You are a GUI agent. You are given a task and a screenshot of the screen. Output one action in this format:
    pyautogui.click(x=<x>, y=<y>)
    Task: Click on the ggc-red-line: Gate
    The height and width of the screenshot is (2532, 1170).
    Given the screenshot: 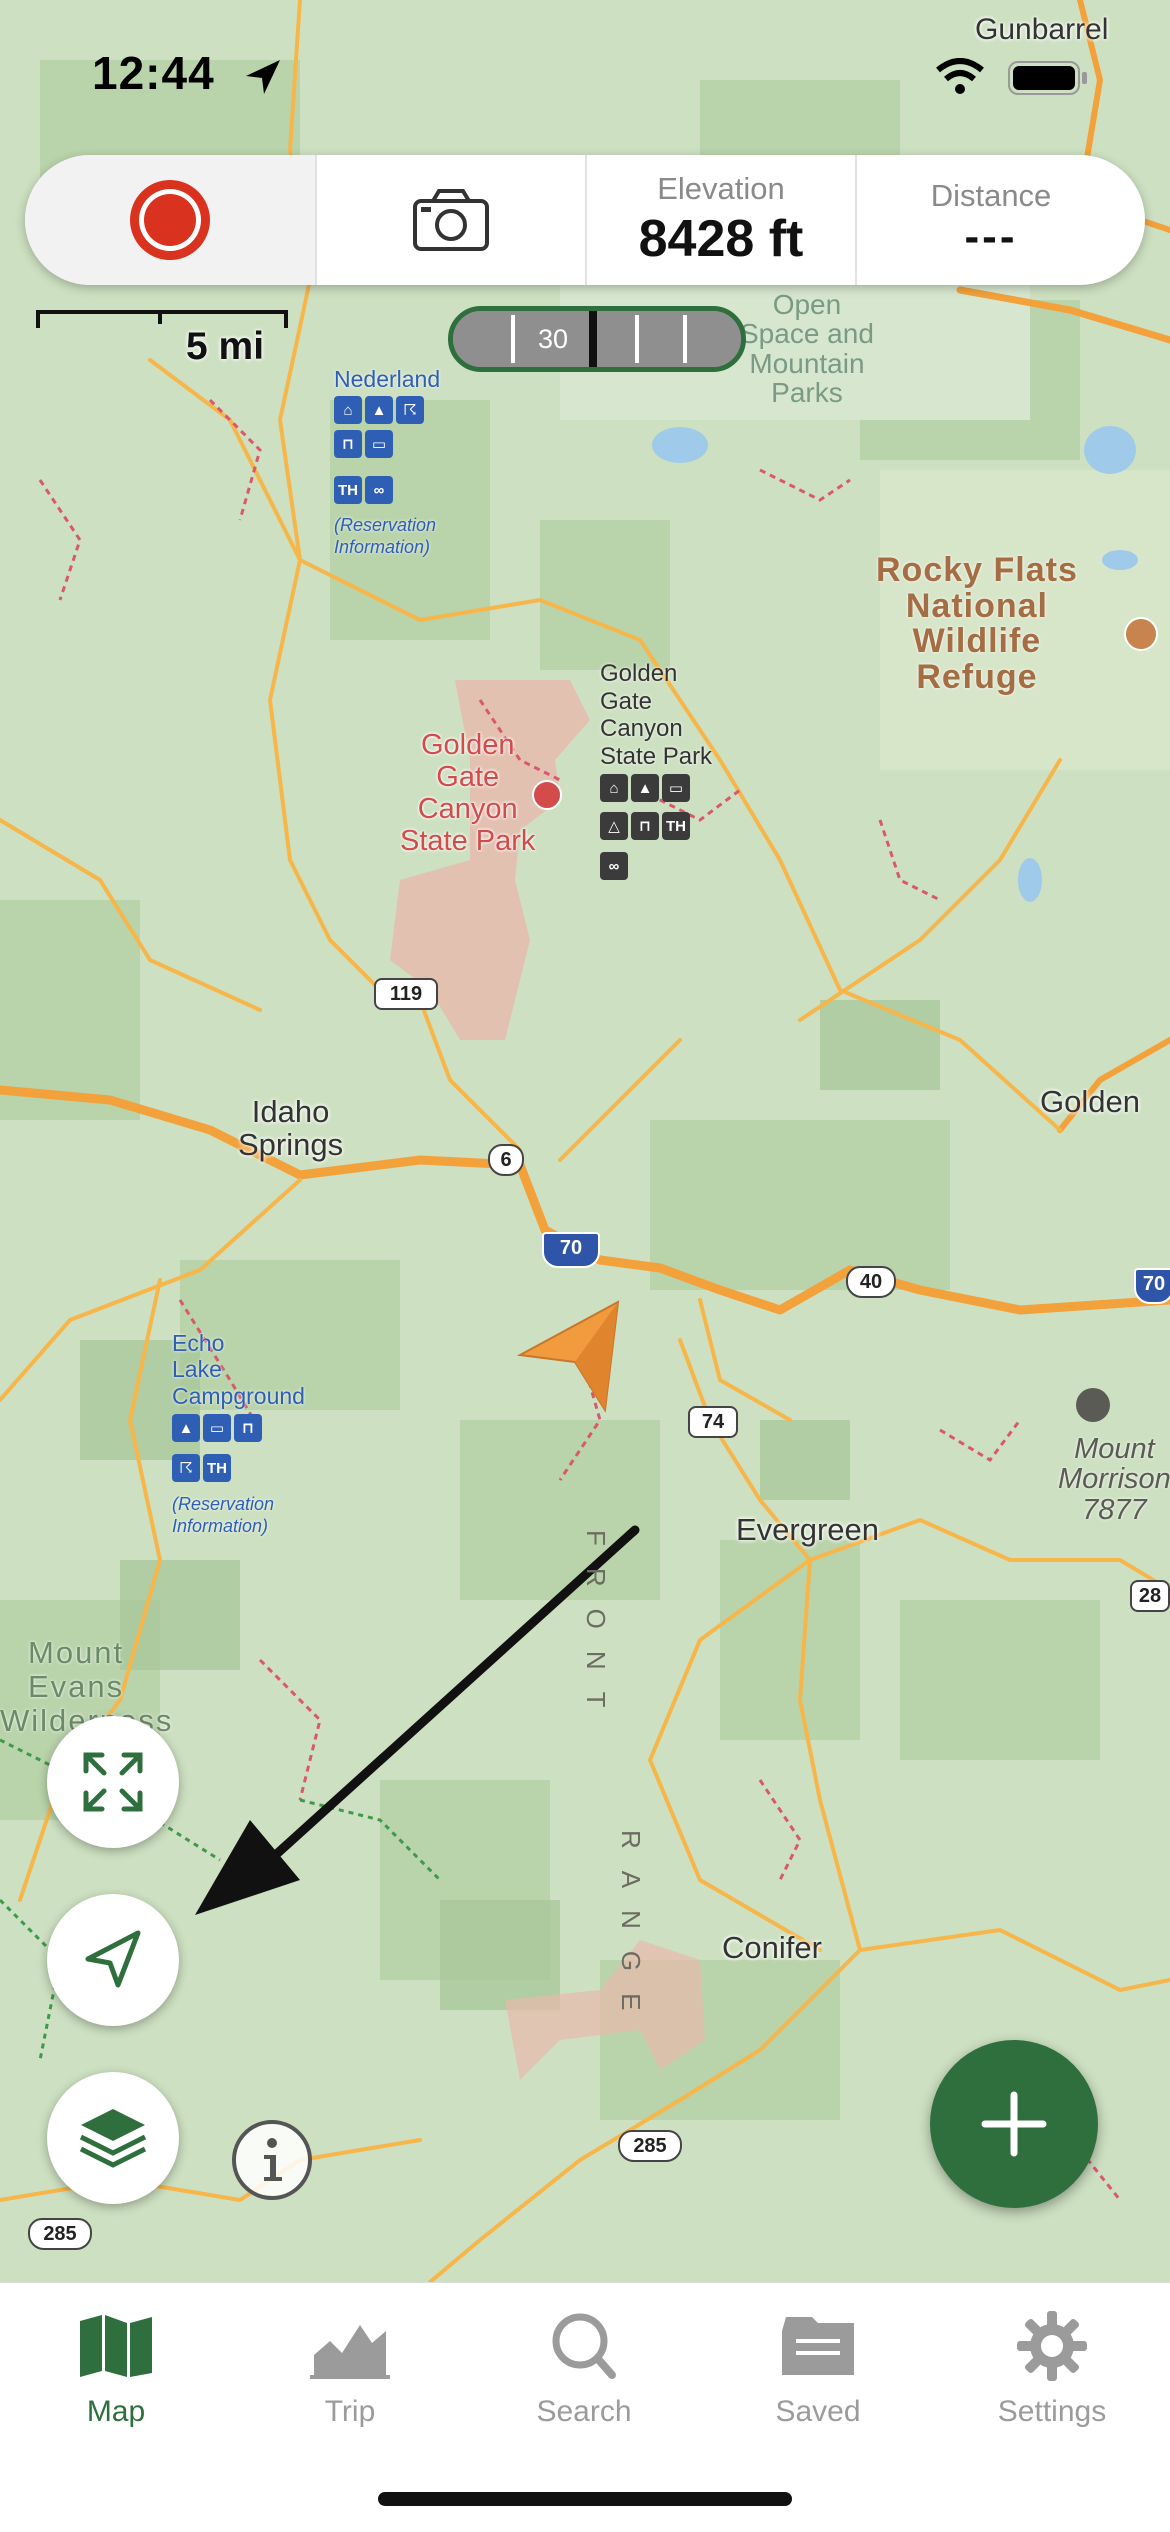 What is the action you would take?
    pyautogui.click(x=468, y=776)
    